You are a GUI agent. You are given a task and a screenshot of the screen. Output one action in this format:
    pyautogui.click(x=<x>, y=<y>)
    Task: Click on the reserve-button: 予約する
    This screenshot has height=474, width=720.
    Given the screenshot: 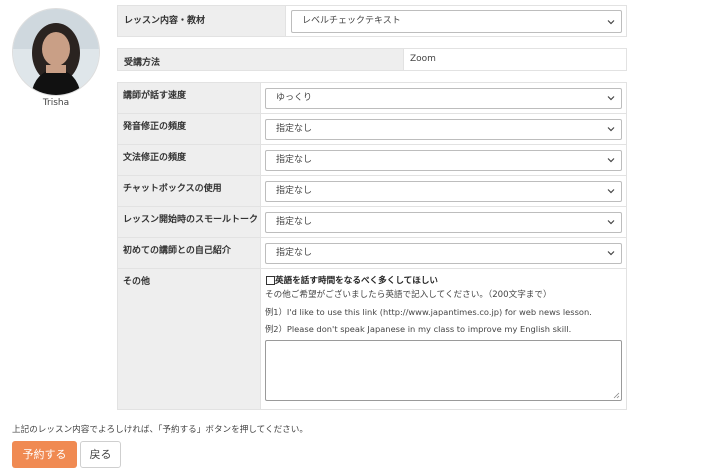 What is the action you would take?
    pyautogui.click(x=44, y=454)
    